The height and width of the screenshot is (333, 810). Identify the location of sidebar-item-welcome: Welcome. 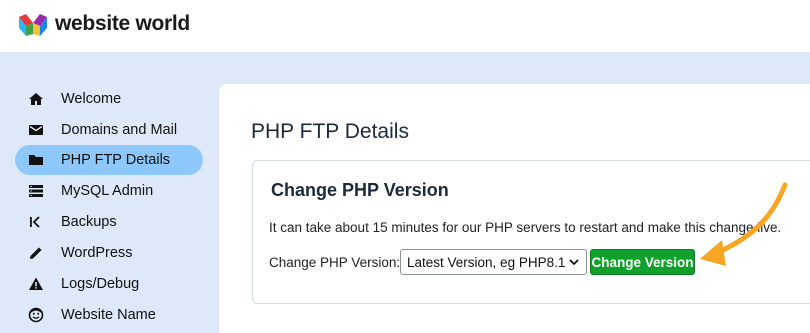
(109, 99).